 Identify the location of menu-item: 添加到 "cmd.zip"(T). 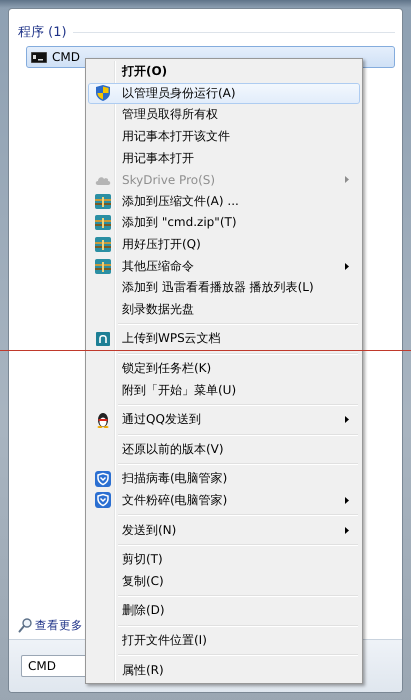
(224, 223).